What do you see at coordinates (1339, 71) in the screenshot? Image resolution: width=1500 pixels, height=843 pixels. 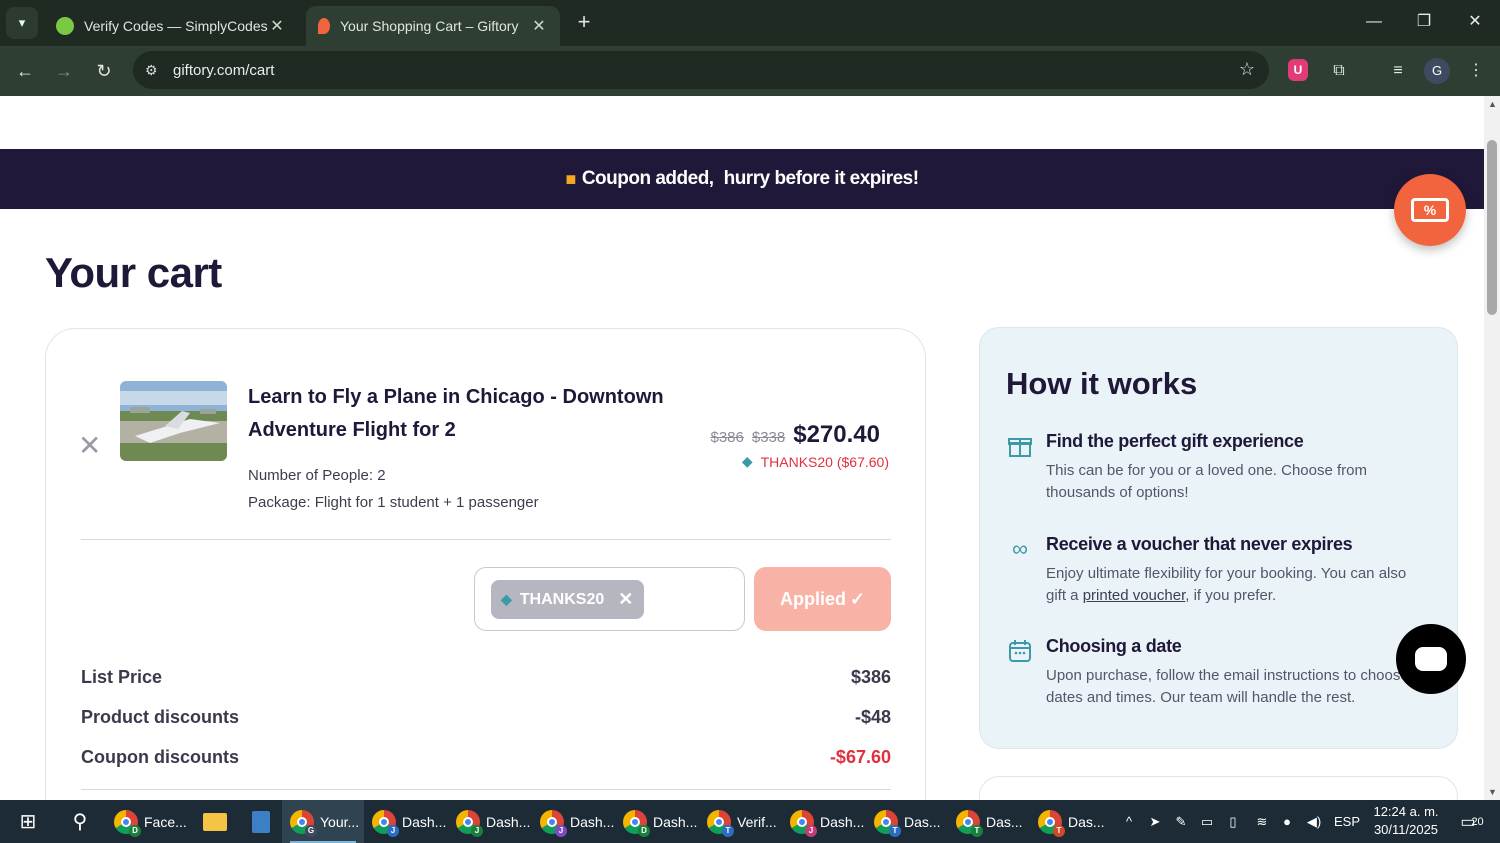 I see `extensions-puzzle-icon: ⧉` at bounding box center [1339, 71].